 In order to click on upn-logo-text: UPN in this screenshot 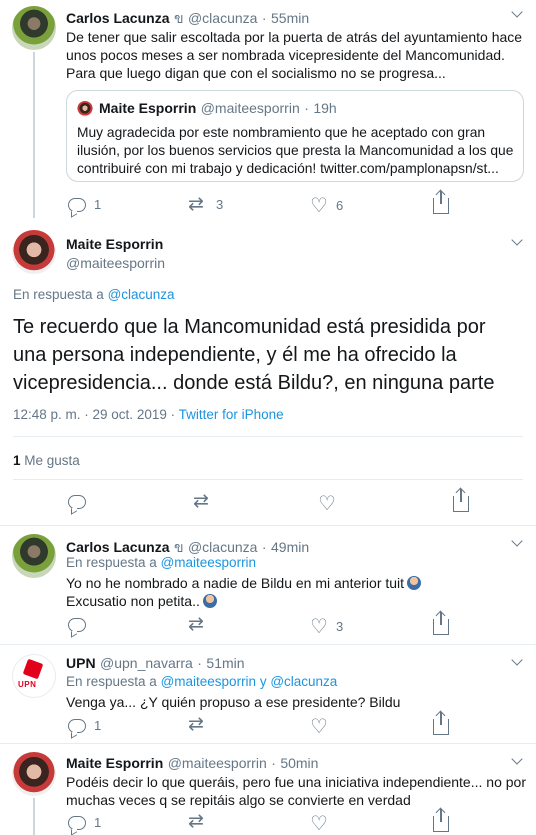, I will do `click(27, 684)`.